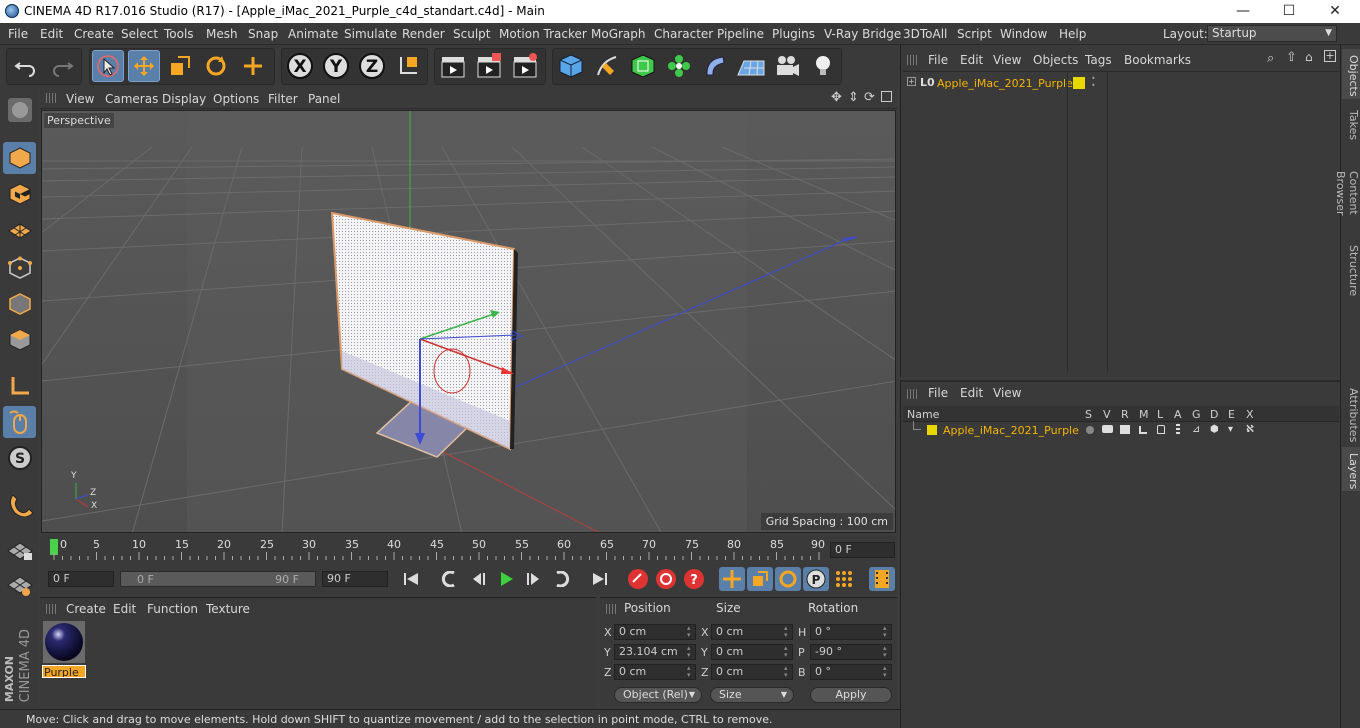 The height and width of the screenshot is (728, 1360). What do you see at coordinates (355, 579) in the screenshot?
I see `end-frame-field: 90 F` at bounding box center [355, 579].